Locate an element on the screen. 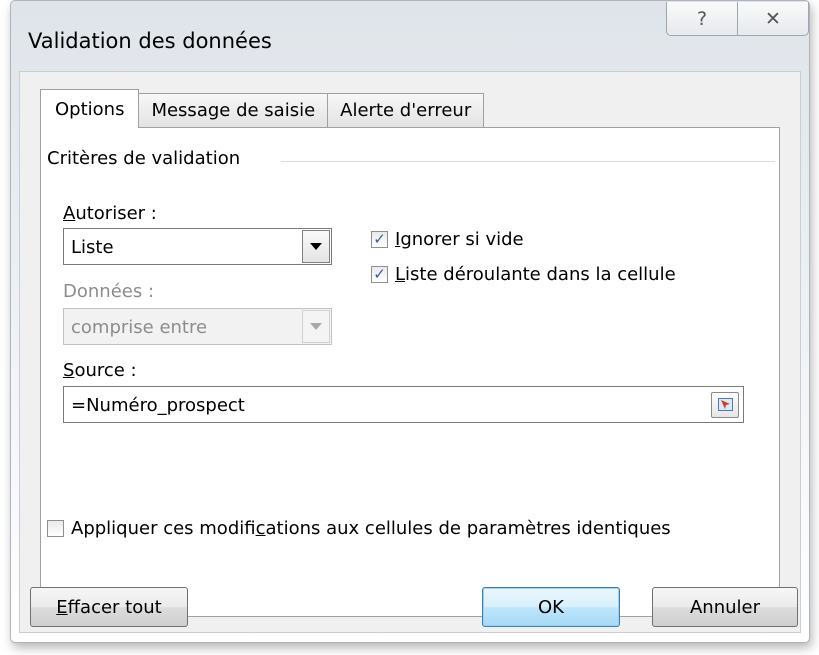 The image size is (819, 655). close-button: ✕ is located at coordinates (773, 19).